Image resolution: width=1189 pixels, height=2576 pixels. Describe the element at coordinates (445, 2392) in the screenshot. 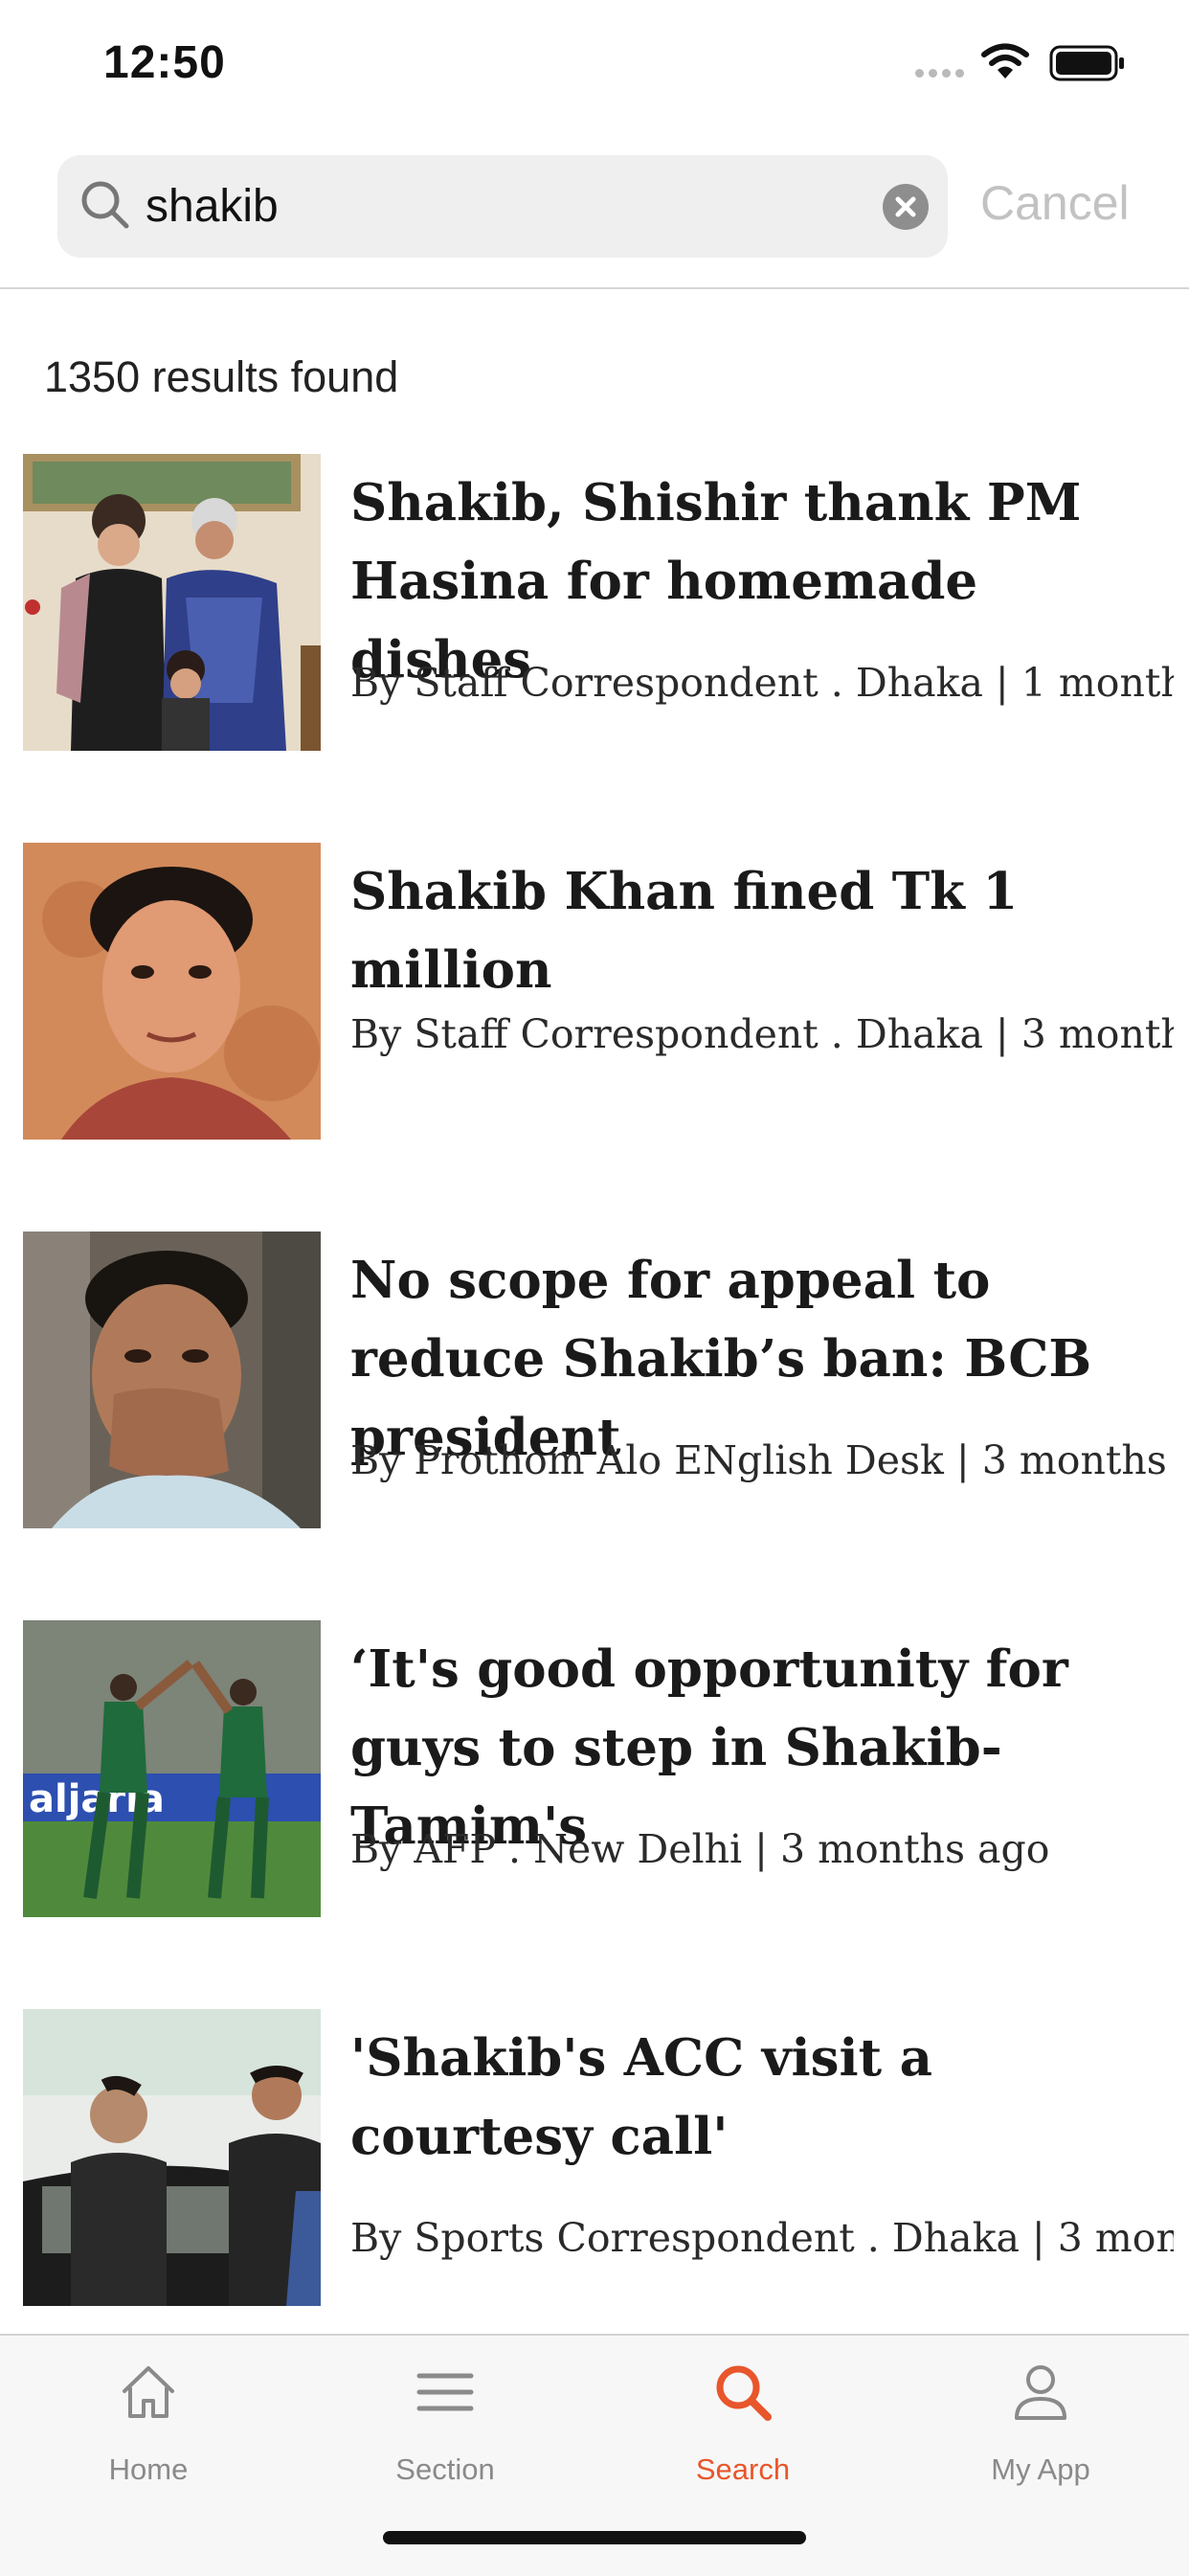

I see `menu-icon` at that location.